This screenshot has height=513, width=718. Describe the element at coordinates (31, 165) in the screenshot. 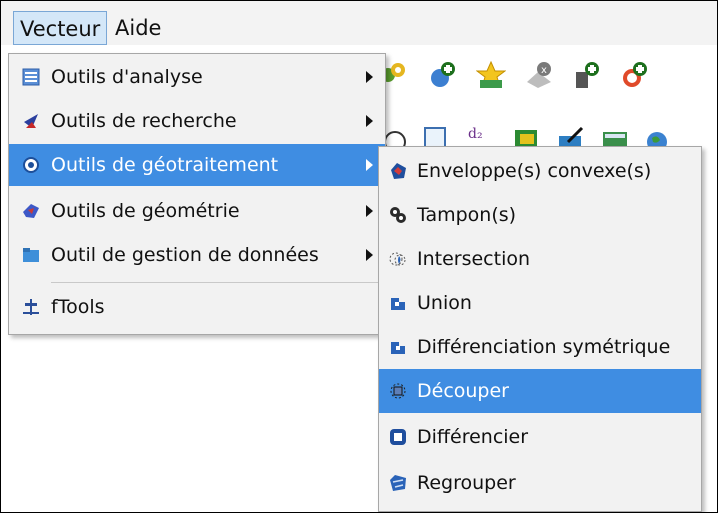

I see `geoprocessing-tools-icon` at that location.